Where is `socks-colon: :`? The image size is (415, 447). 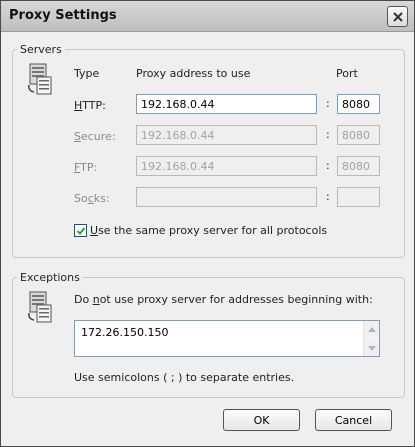
socks-colon: : is located at coordinates (328, 196).